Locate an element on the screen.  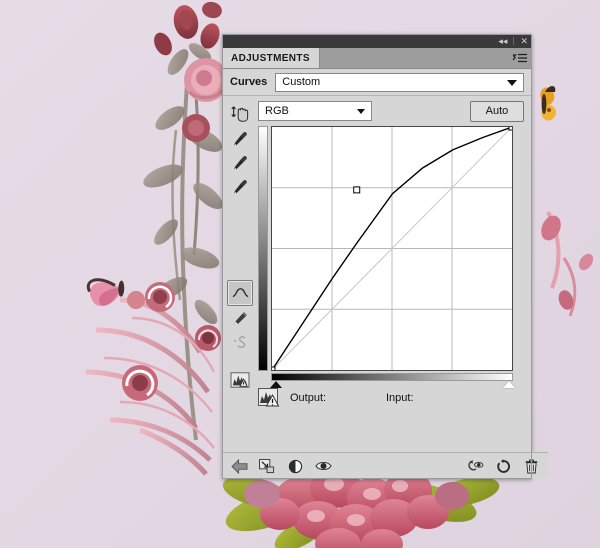
hand-with-arrows-icon is located at coordinates (240, 114).